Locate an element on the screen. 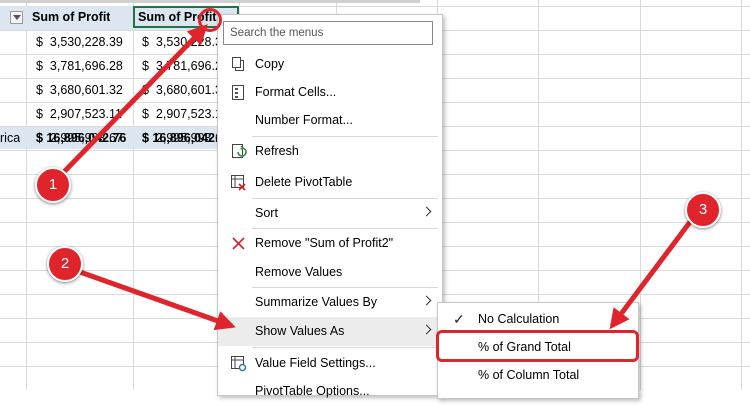 The width and height of the screenshot is (750, 406). step-badge-2: 2 is located at coordinates (65, 264).